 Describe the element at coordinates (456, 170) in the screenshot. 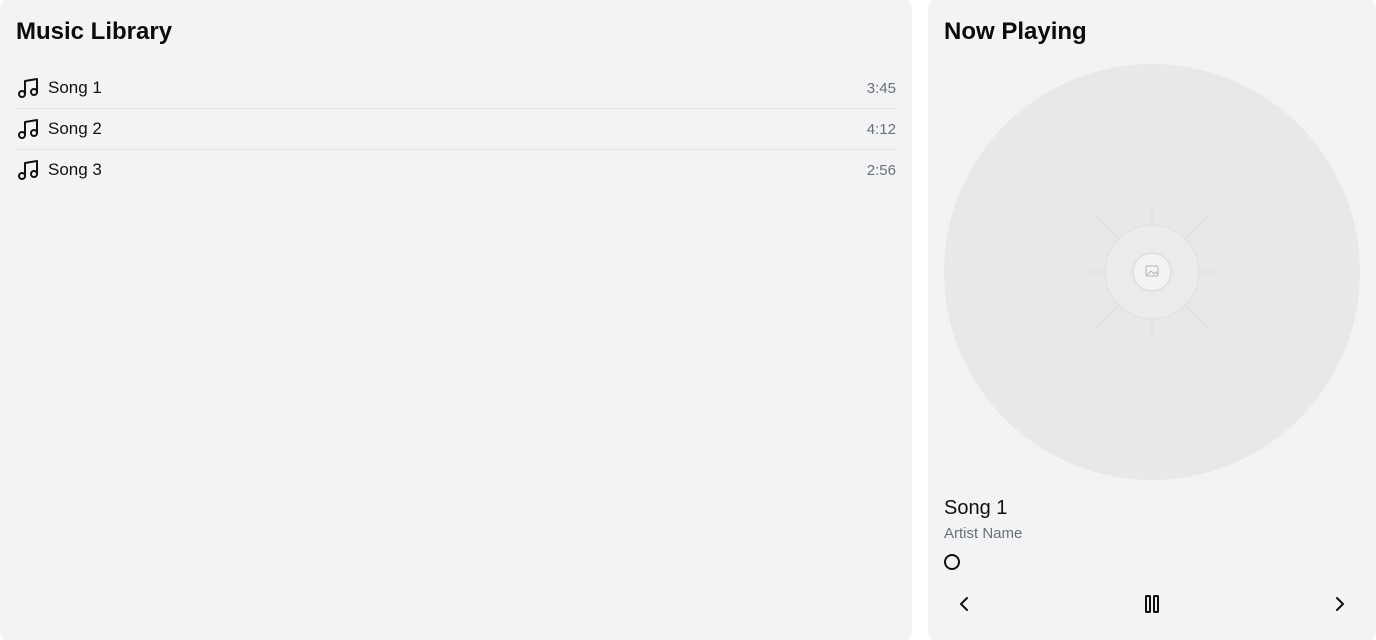

I see `song-list-item: Song 3 2:56` at that location.